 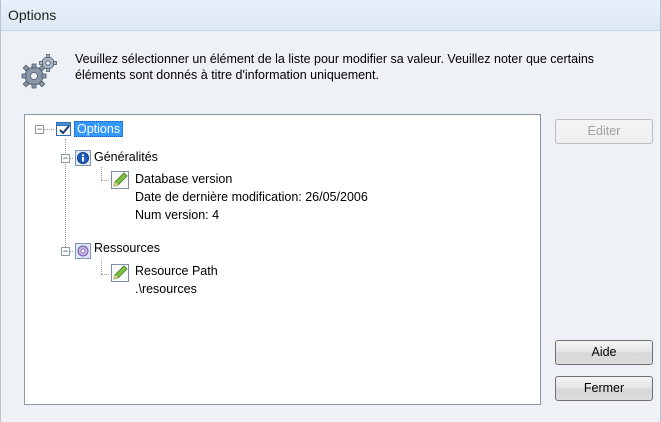 I want to click on help-button: Aide, so click(x=604, y=352).